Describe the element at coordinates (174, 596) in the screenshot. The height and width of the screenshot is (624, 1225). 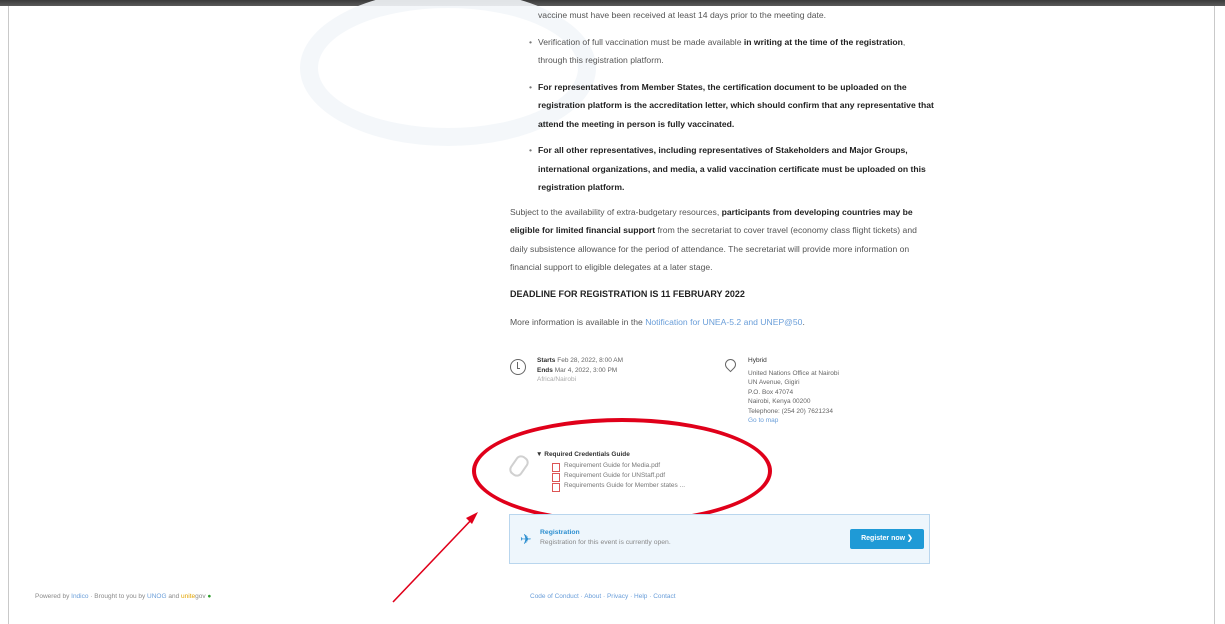
I see `footer-and: and` at that location.